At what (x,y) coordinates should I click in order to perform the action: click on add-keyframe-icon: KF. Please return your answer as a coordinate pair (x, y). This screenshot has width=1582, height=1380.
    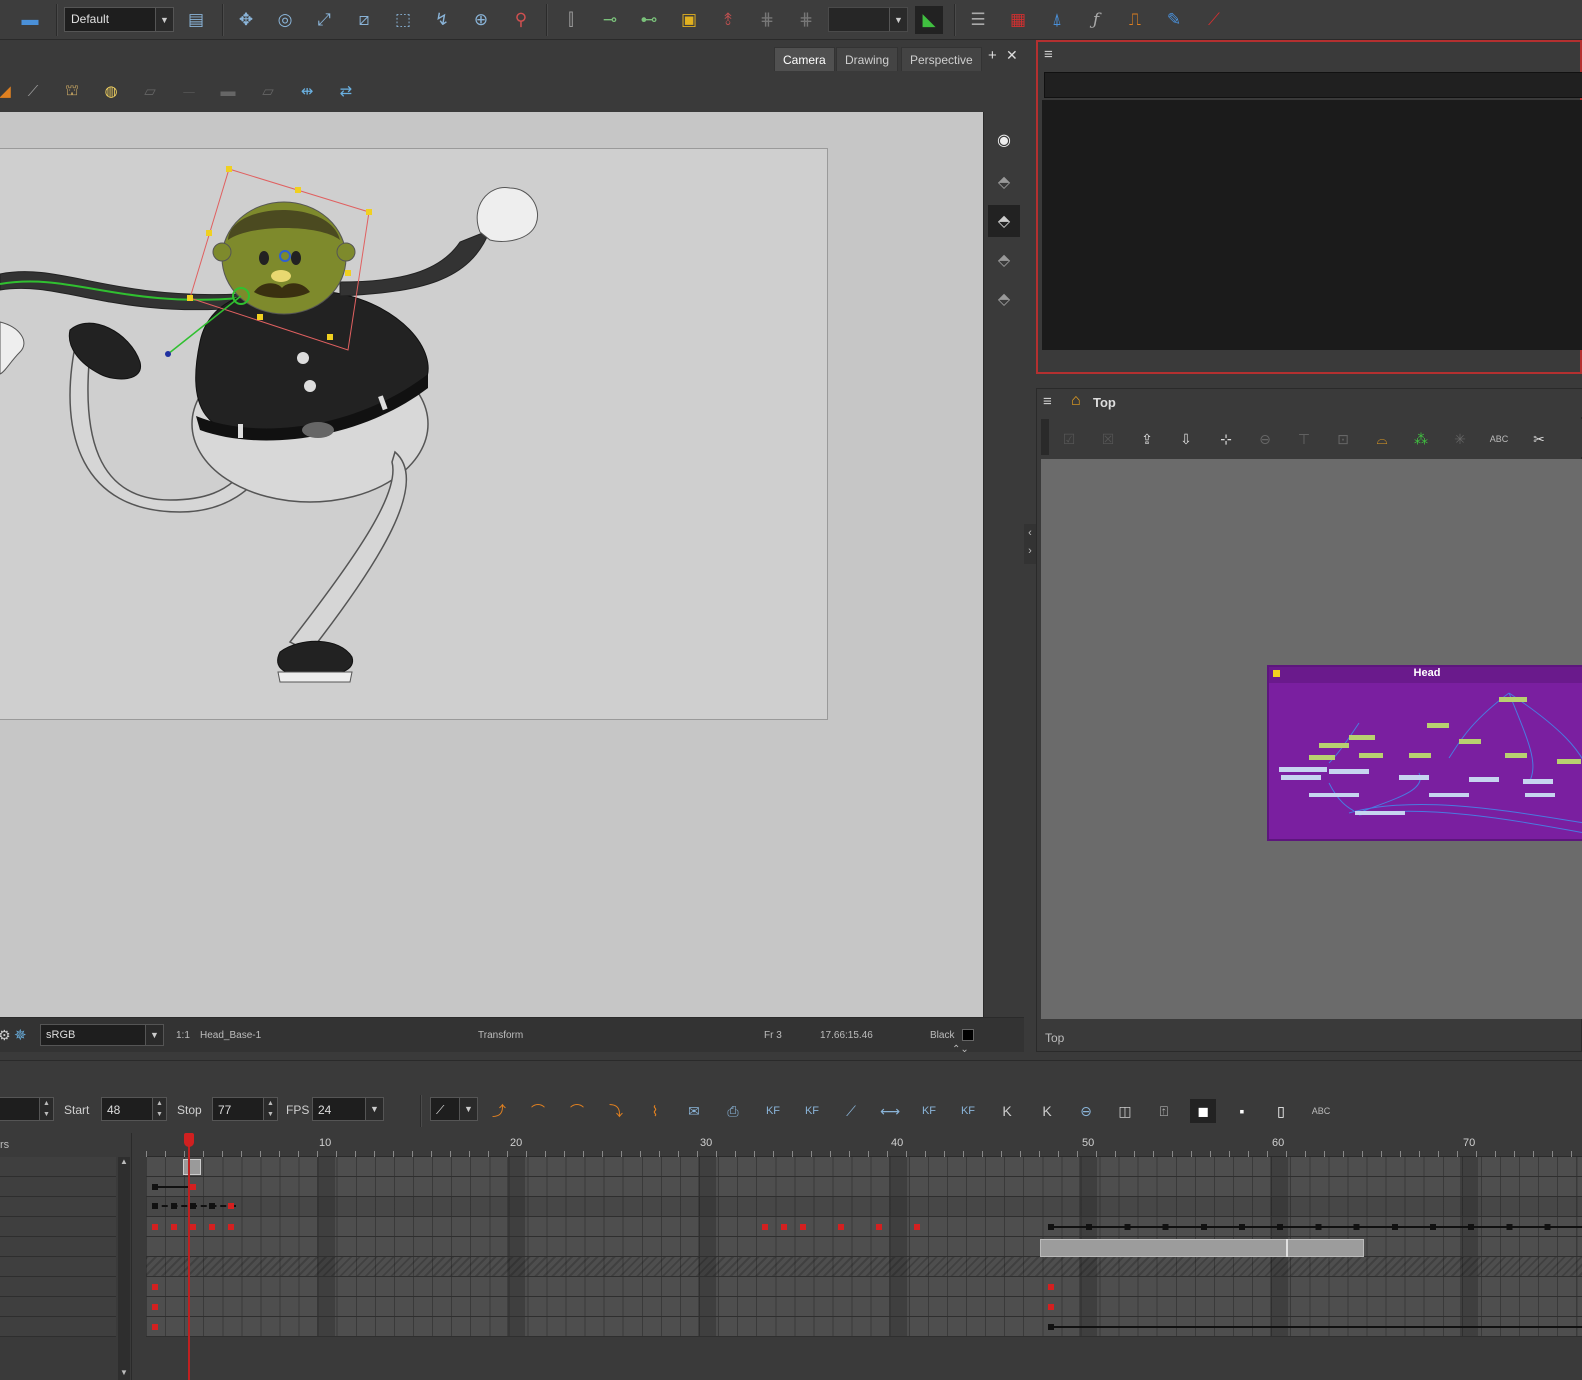
    Looking at the image, I should click on (773, 1111).